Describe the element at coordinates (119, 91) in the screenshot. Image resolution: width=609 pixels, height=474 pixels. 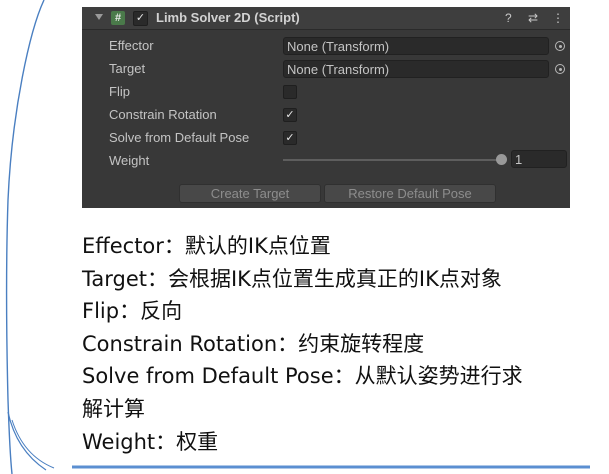
I see `flip-label: Flip` at that location.